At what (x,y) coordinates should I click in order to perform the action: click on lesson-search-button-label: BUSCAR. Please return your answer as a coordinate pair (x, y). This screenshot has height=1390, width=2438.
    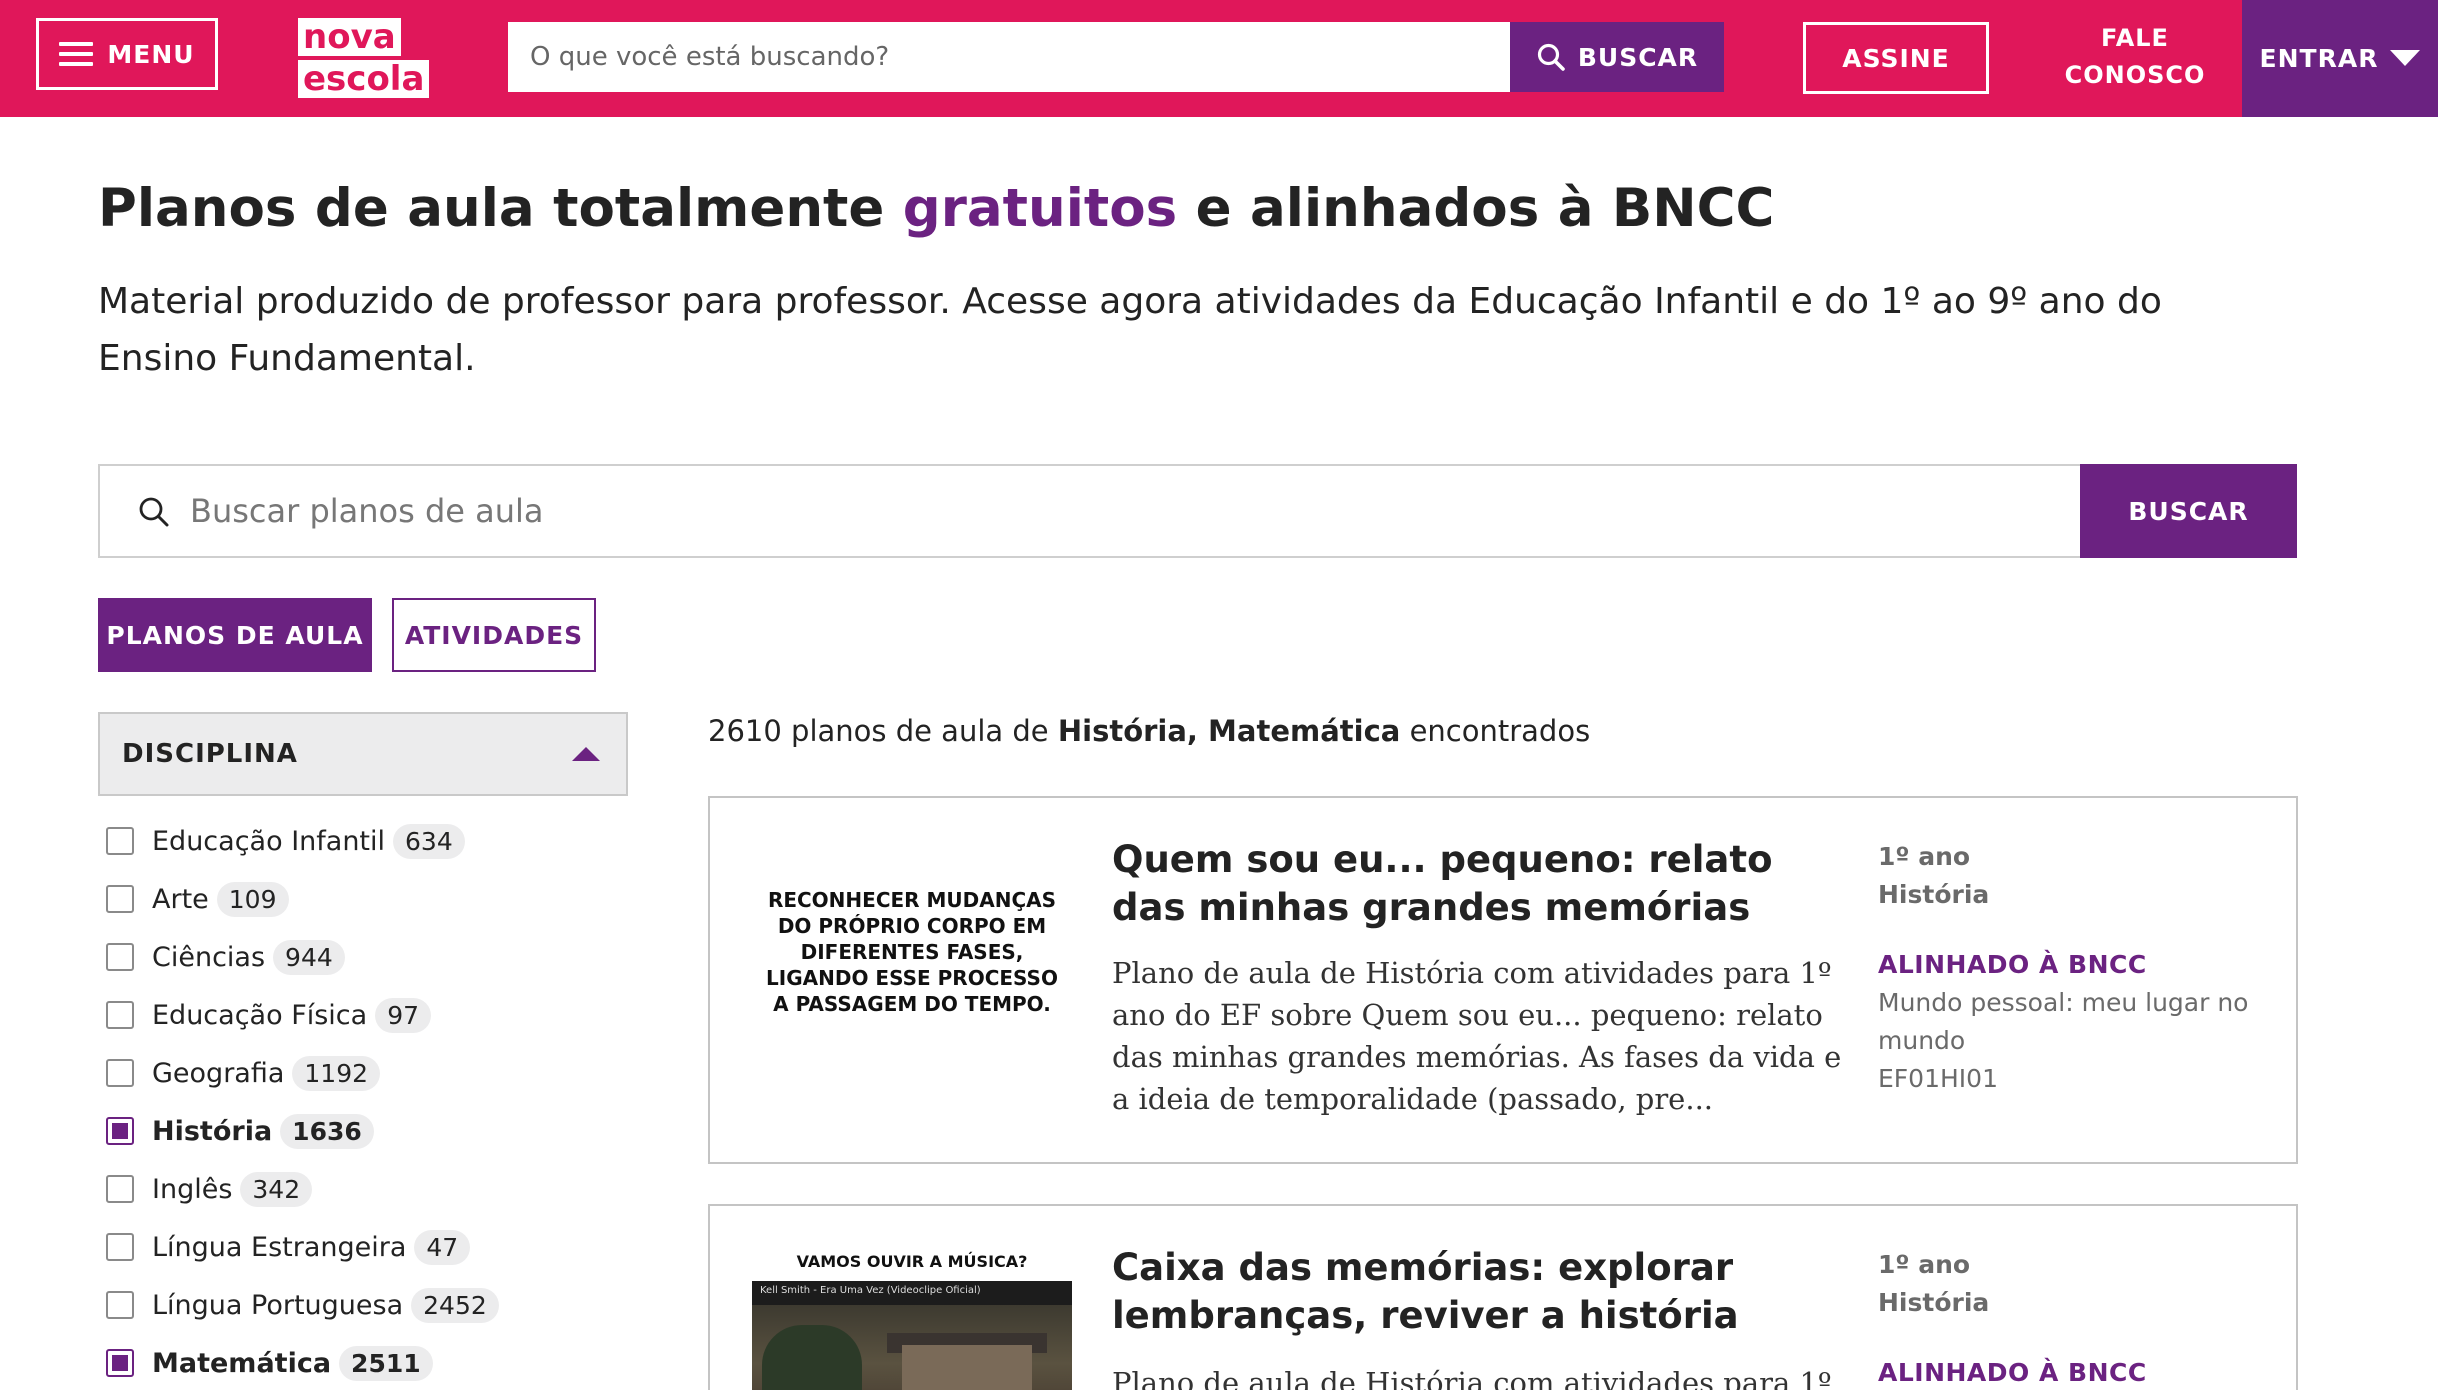
    Looking at the image, I should click on (2188, 511).